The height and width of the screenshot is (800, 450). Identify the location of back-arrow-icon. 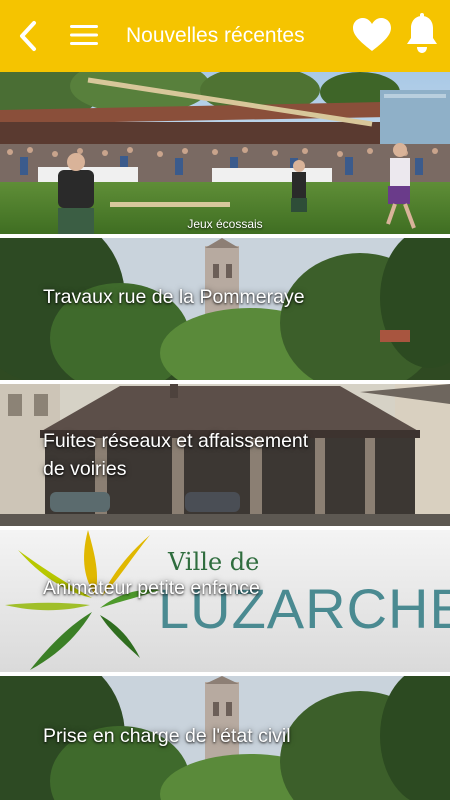
(28, 36).